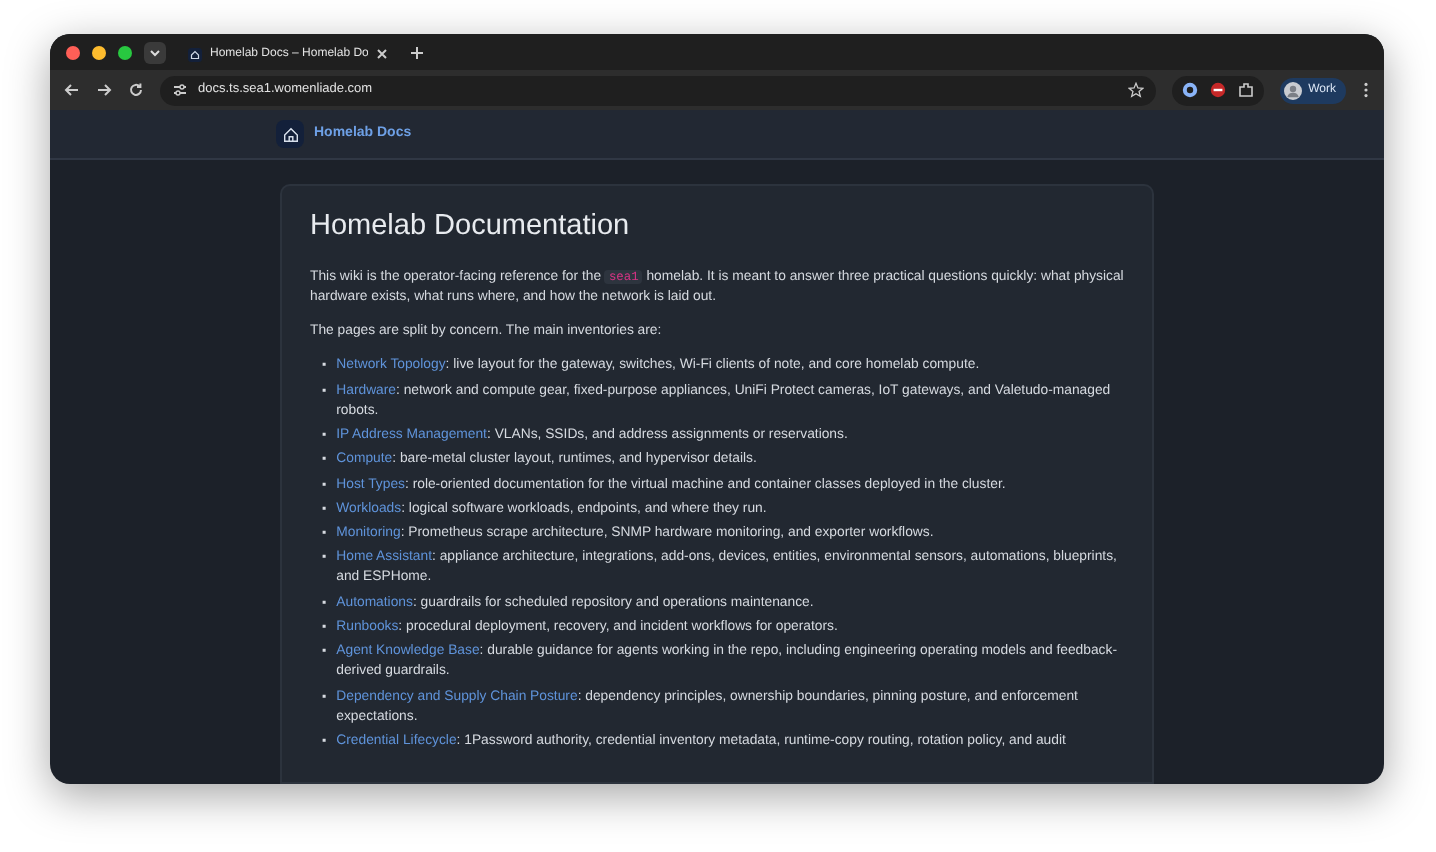  I want to click on house-icon, so click(195, 54).